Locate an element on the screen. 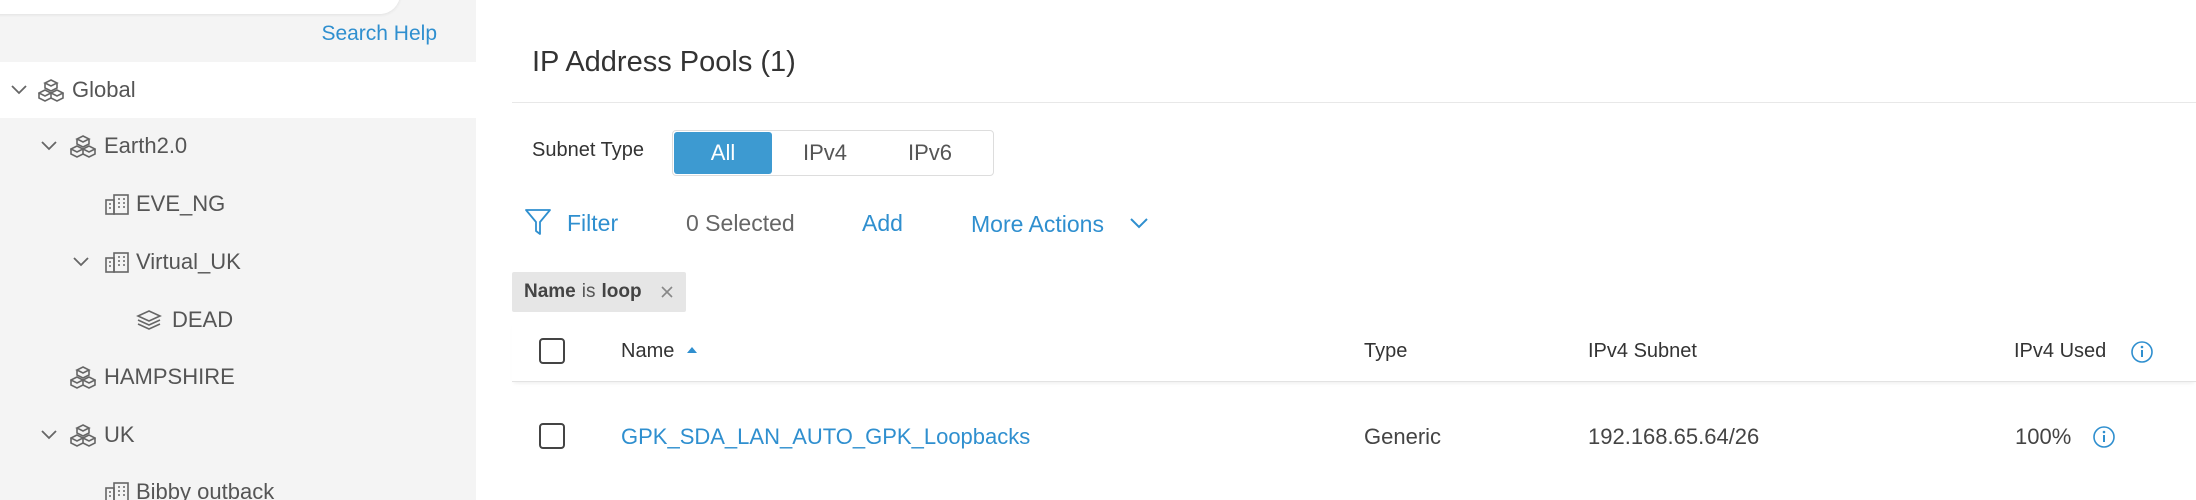 The image size is (2196, 500). tree-item-label: Virtual_UK is located at coordinates (188, 261).